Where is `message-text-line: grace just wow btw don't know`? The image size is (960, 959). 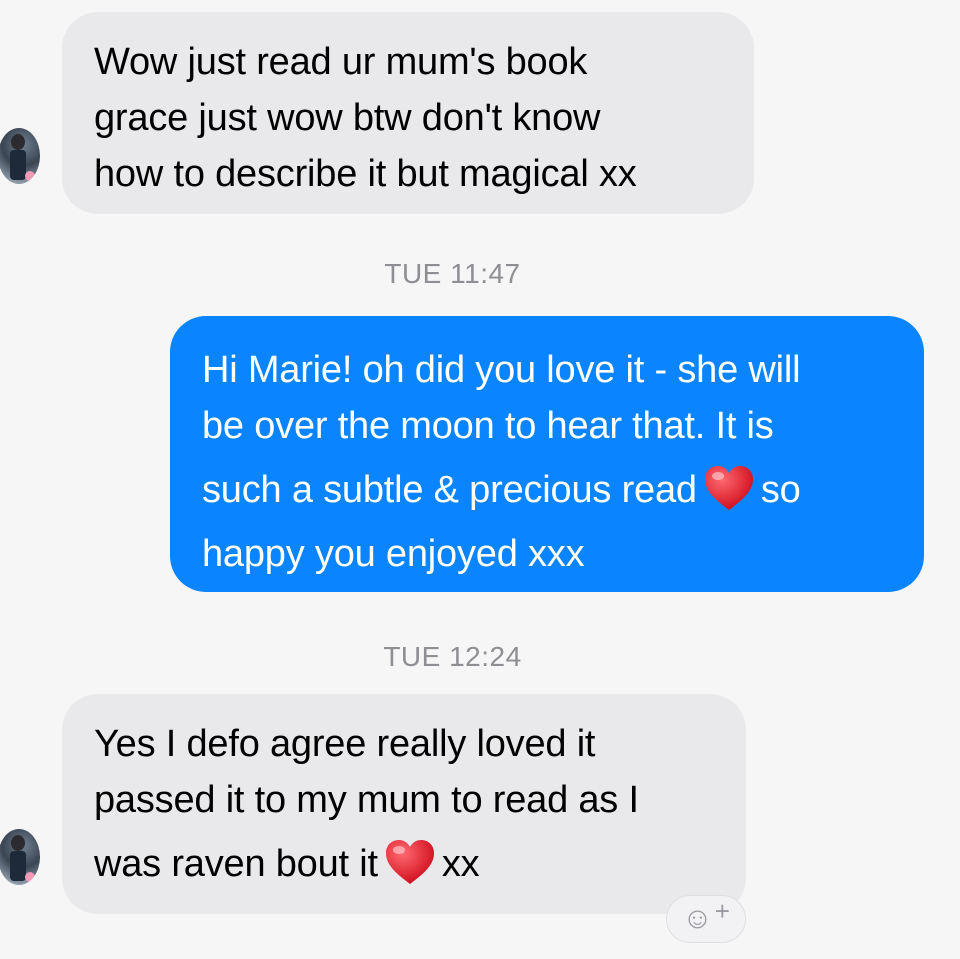 message-text-line: grace just wow btw don't know is located at coordinates (347, 118).